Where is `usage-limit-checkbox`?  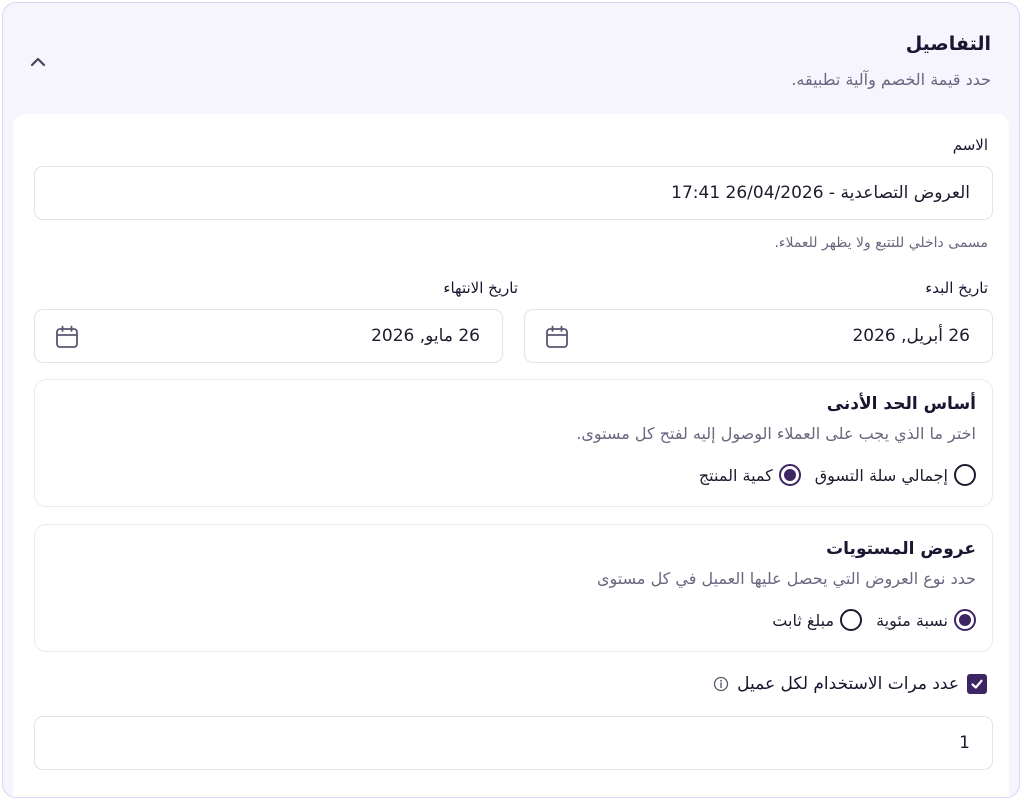
usage-limit-checkbox is located at coordinates (977, 684).